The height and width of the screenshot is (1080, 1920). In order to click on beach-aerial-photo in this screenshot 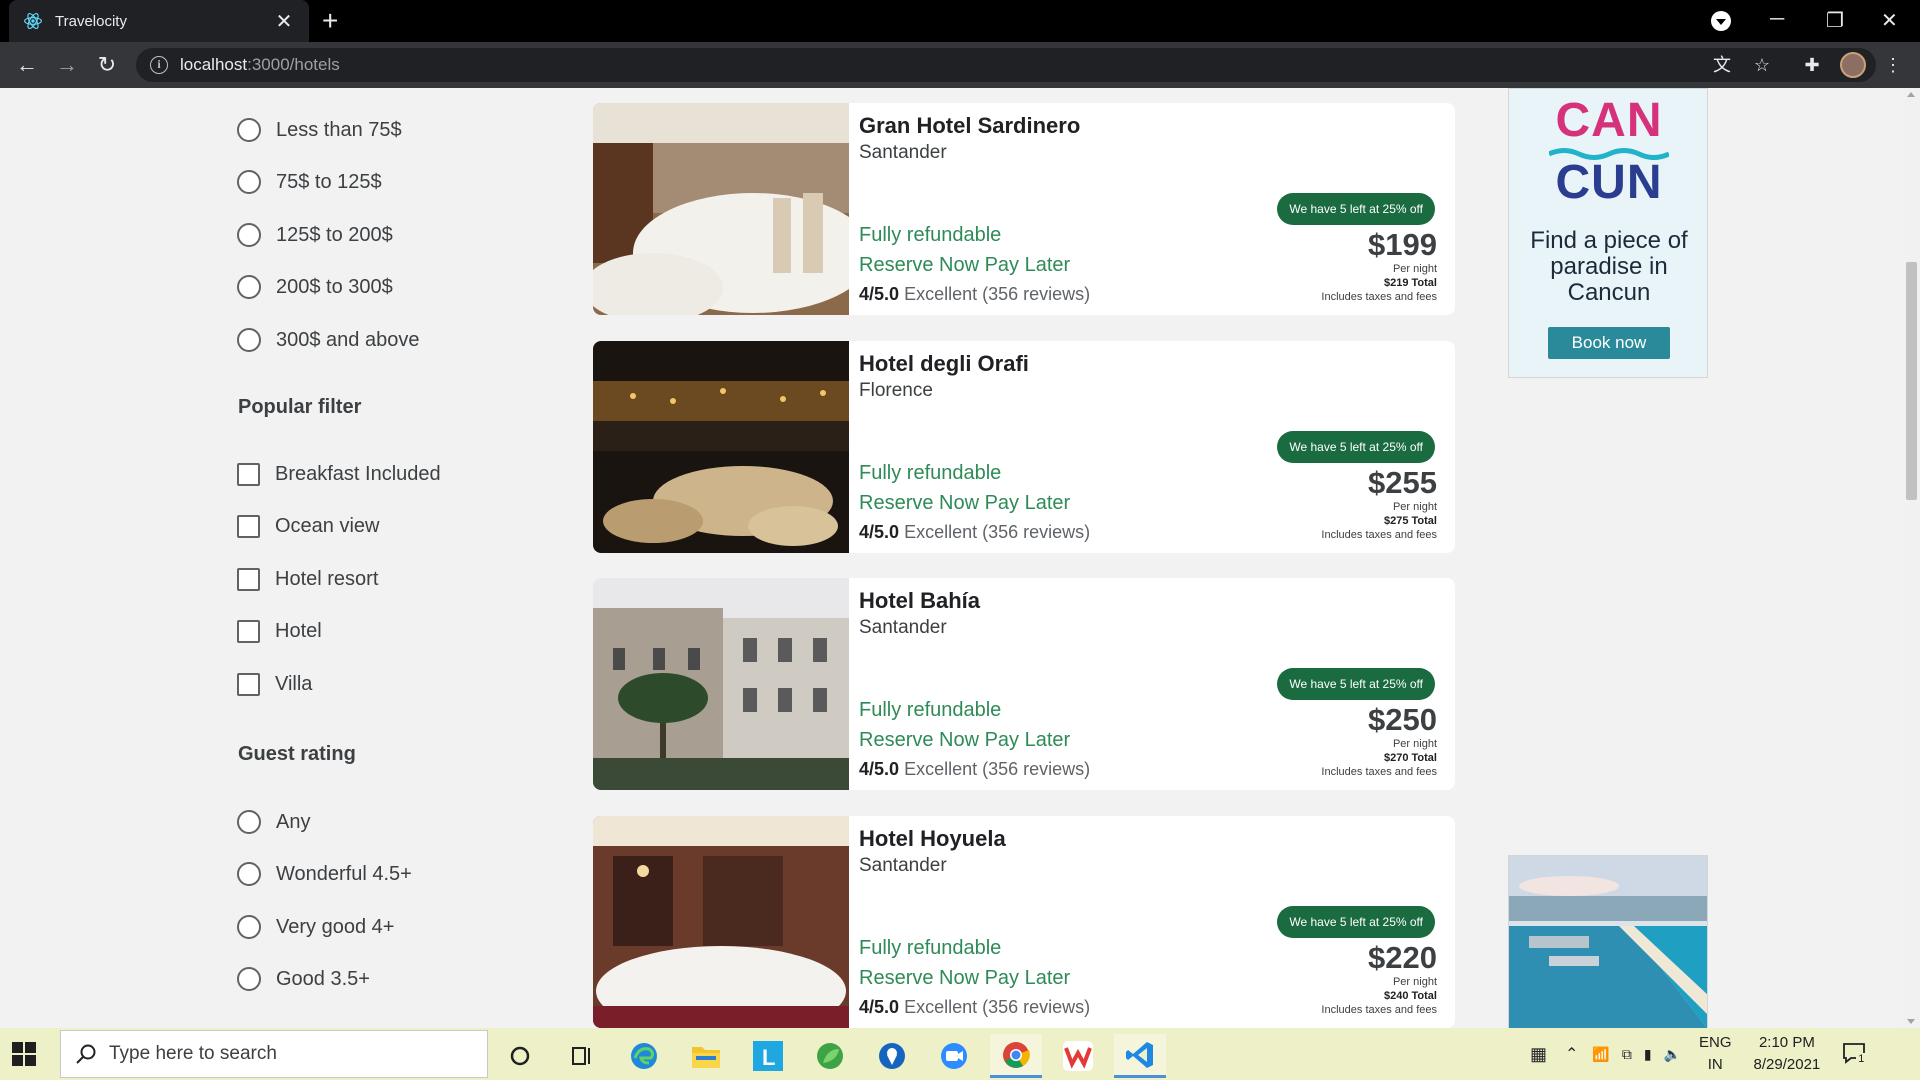, I will do `click(1608, 942)`.